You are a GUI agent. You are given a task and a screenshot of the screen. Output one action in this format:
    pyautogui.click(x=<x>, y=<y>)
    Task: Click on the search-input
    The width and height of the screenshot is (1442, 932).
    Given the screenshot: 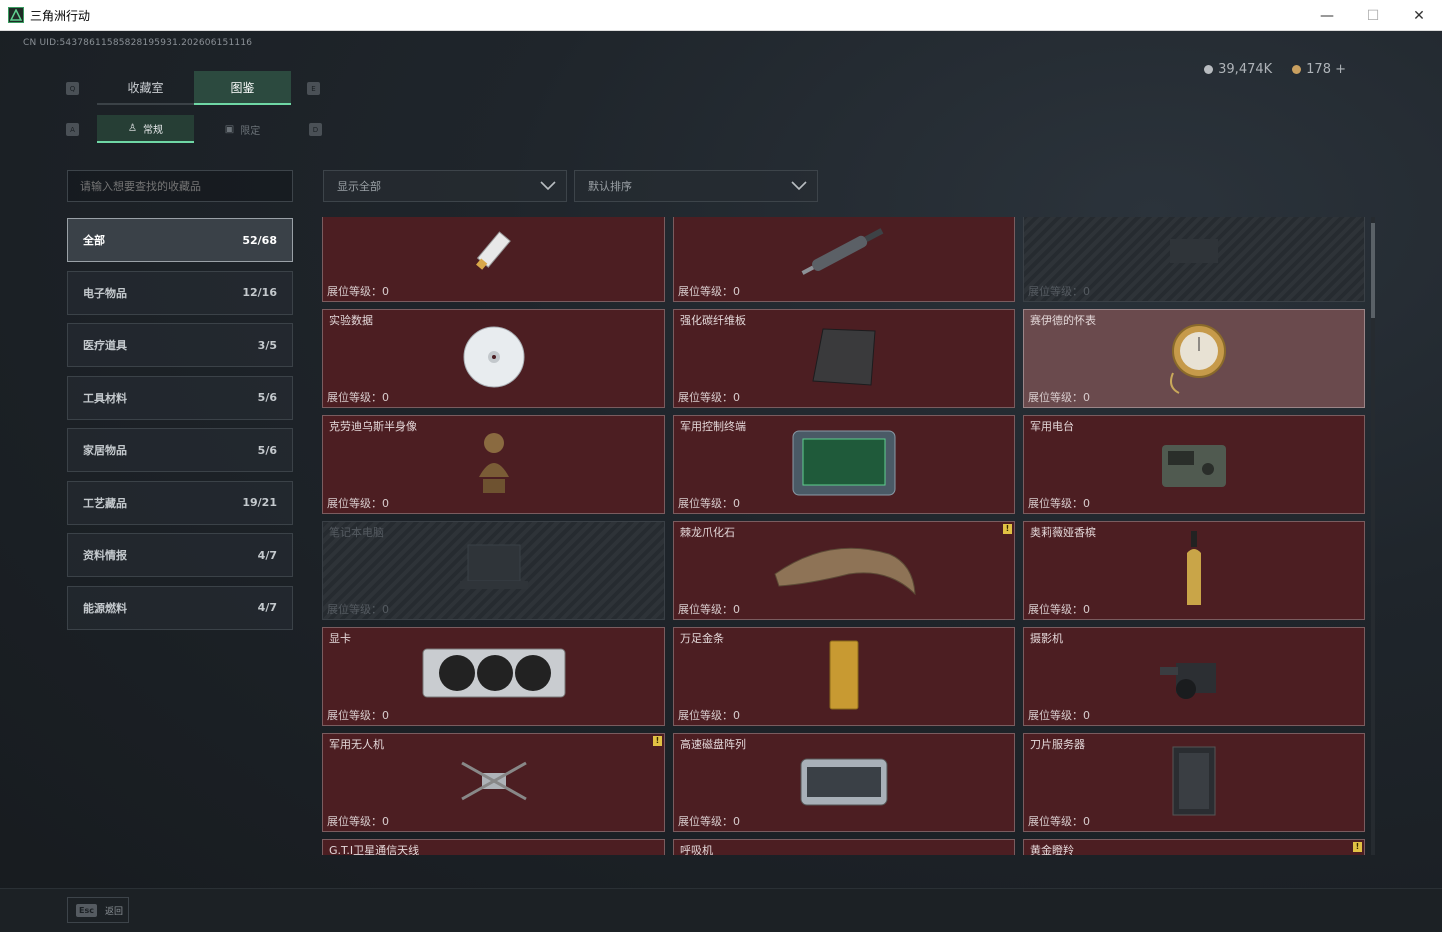 What is the action you would take?
    pyautogui.click(x=180, y=186)
    